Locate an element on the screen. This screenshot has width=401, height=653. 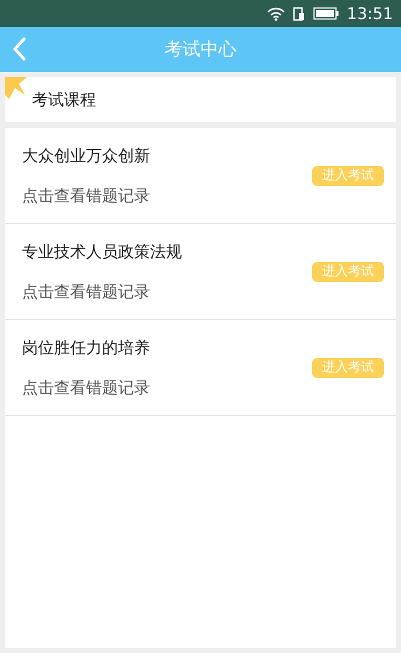
back-button is located at coordinates (19, 49).